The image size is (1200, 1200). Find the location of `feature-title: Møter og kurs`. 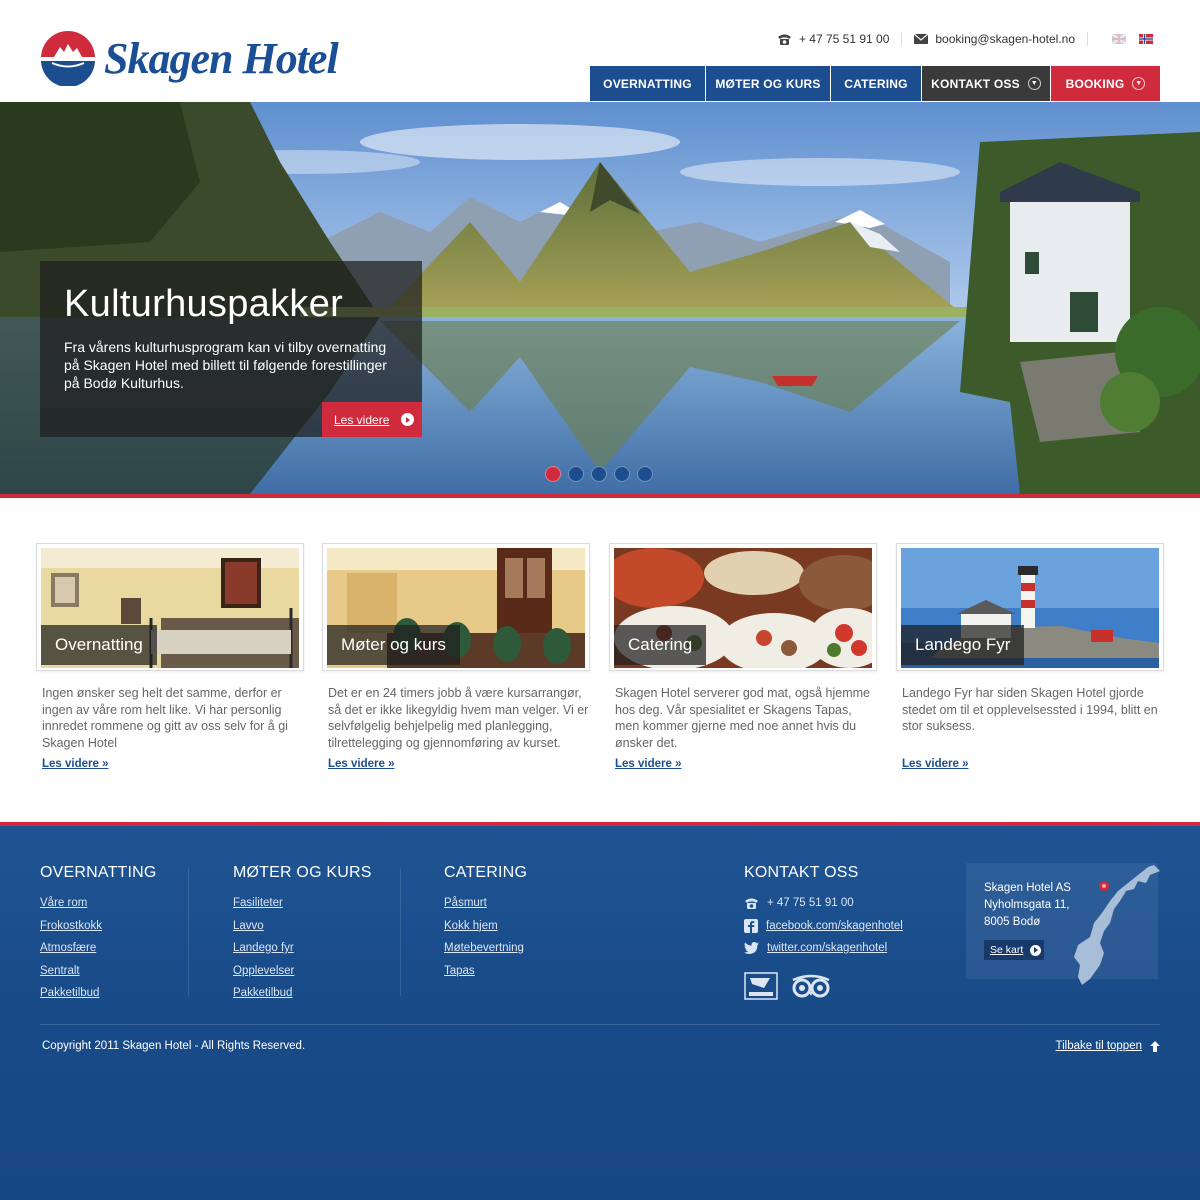

feature-title: Møter og kurs is located at coordinates (393, 645).